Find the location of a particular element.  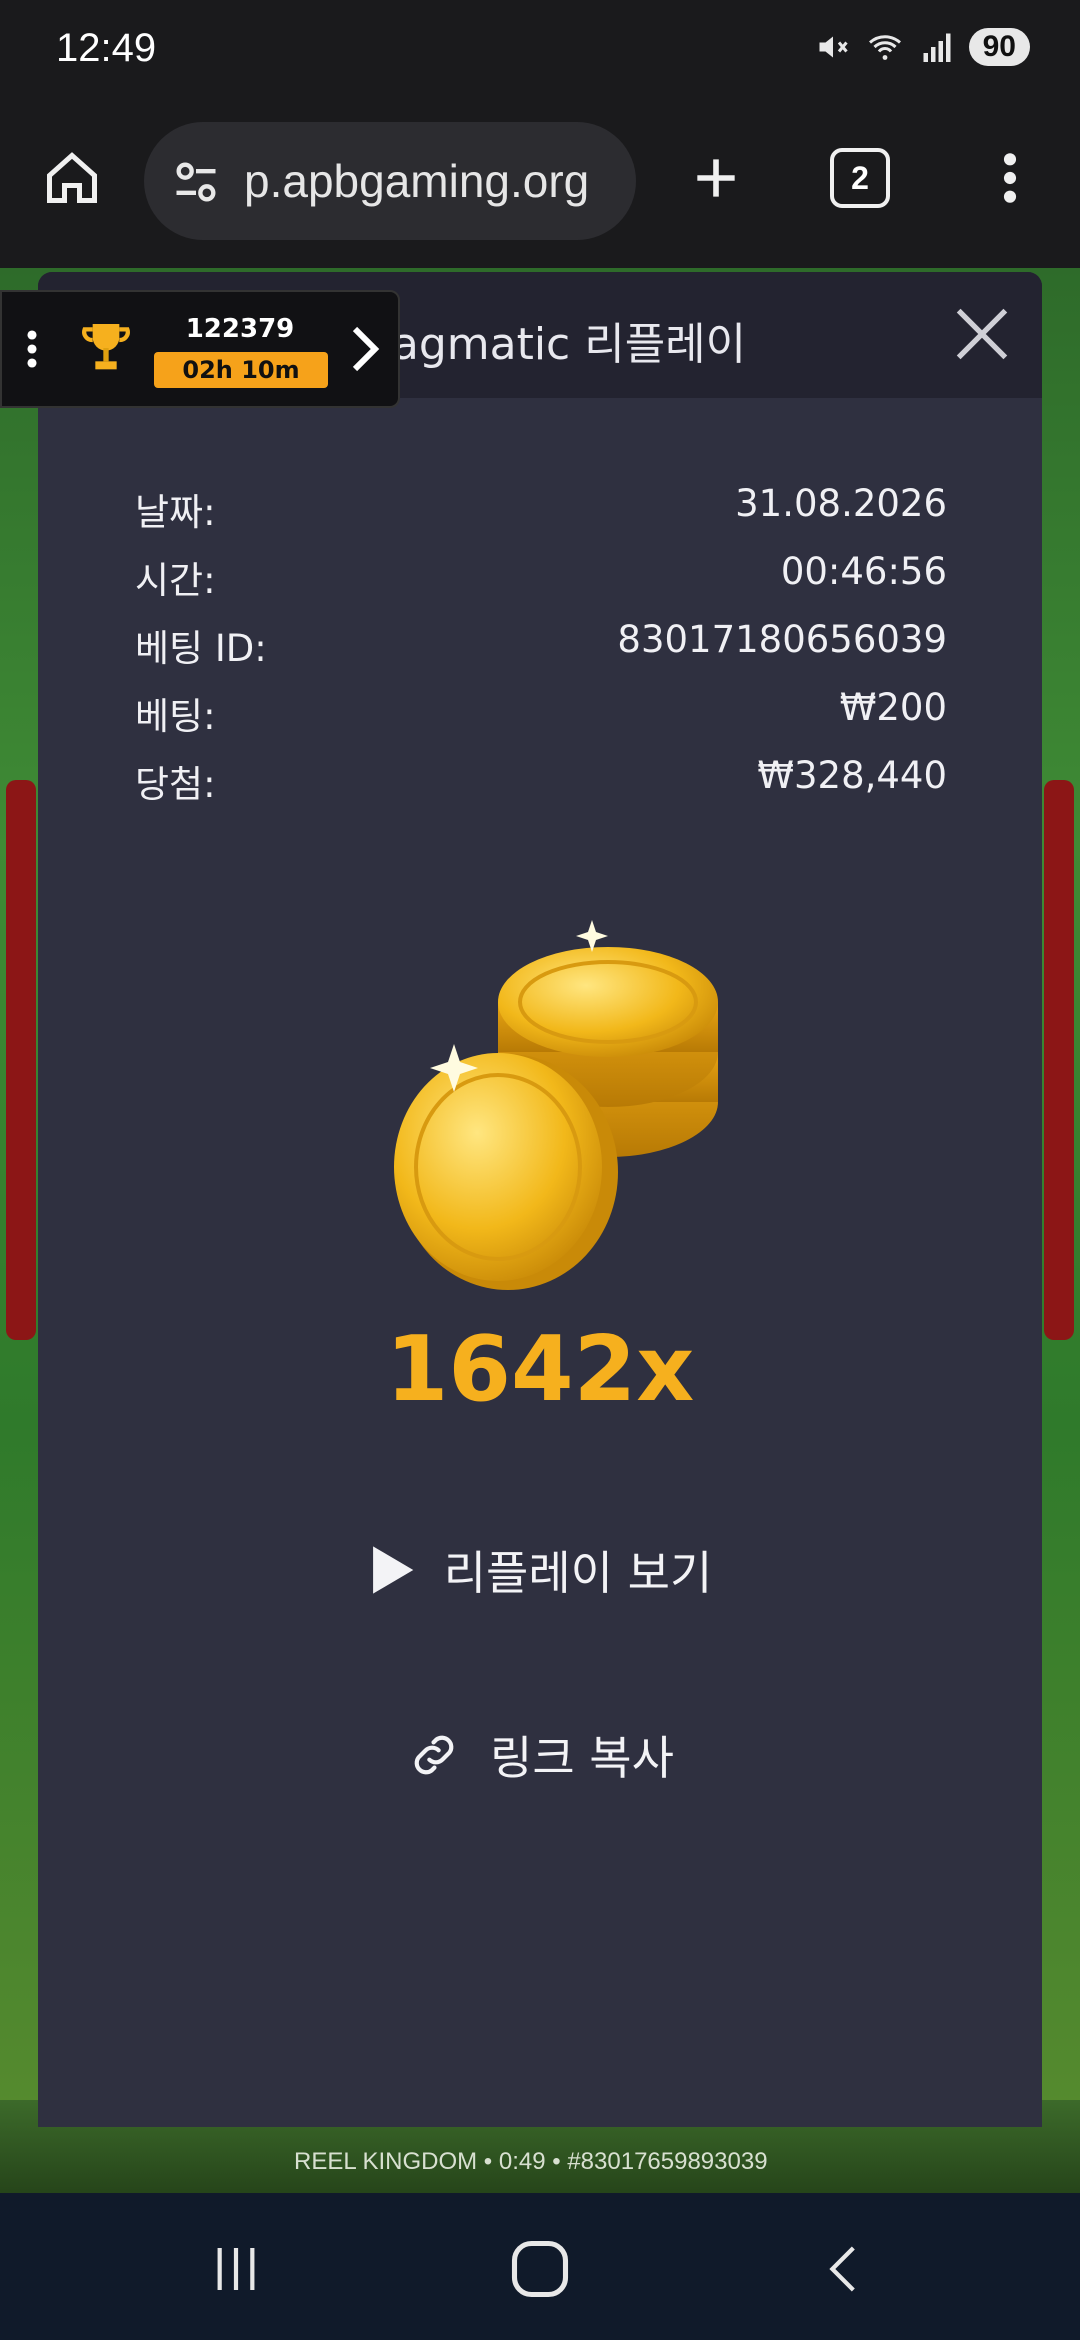

plus-icon is located at coordinates (716, 178).